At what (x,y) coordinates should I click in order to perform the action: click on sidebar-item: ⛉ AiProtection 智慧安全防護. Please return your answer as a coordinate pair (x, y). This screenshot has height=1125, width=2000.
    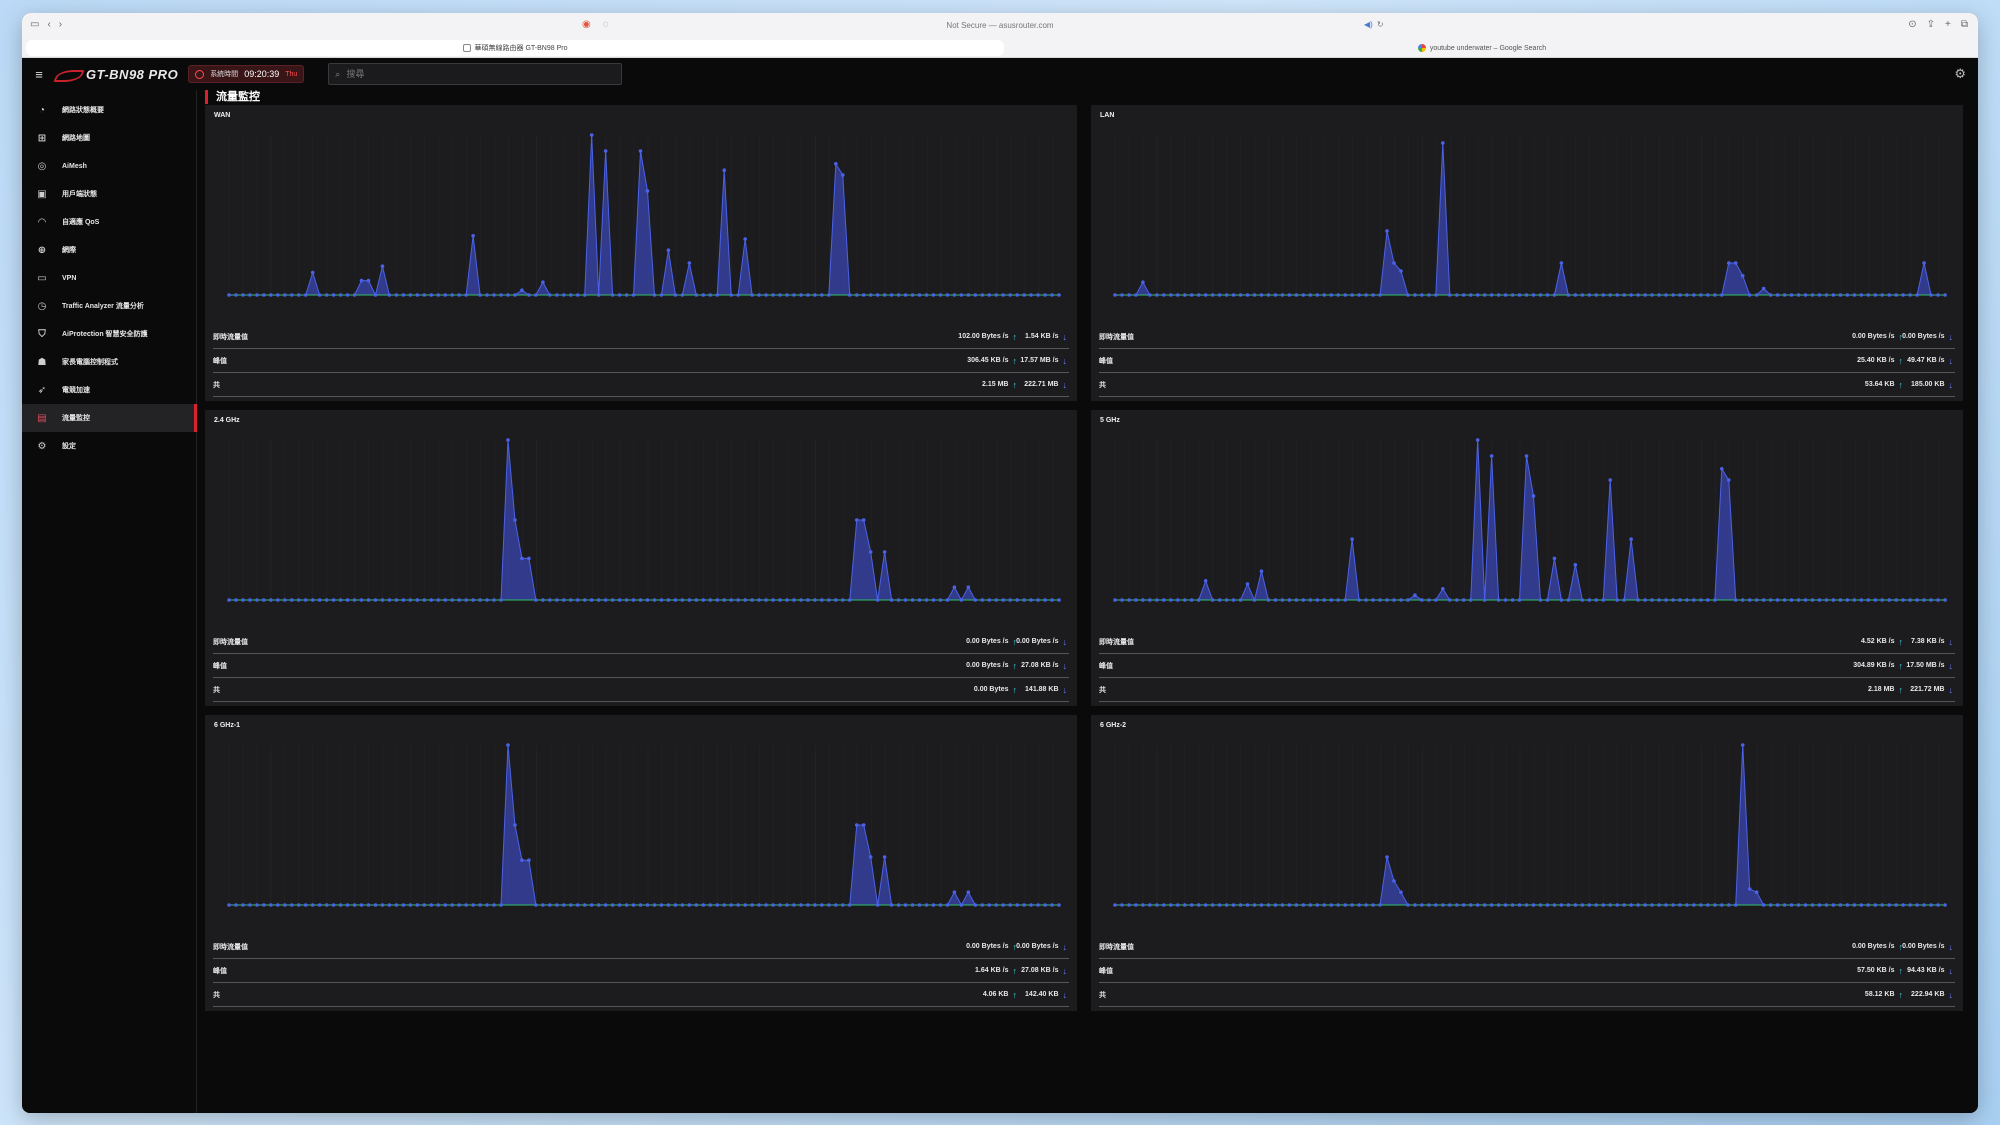
    Looking at the image, I should click on (109, 334).